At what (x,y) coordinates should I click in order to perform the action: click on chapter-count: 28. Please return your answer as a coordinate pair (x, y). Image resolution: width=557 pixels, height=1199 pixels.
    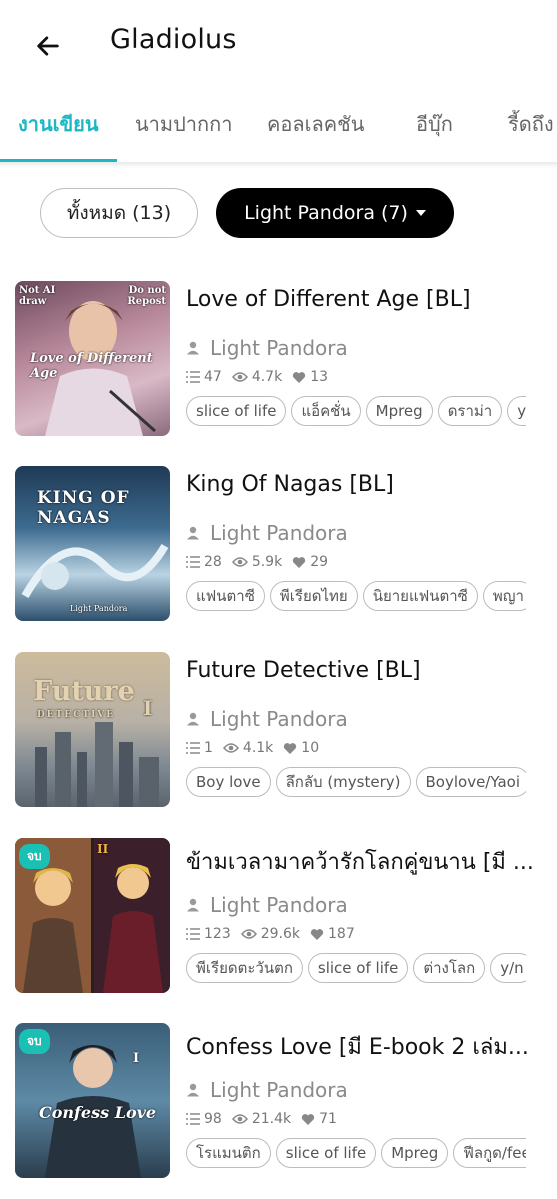
    Looking at the image, I should click on (213, 562).